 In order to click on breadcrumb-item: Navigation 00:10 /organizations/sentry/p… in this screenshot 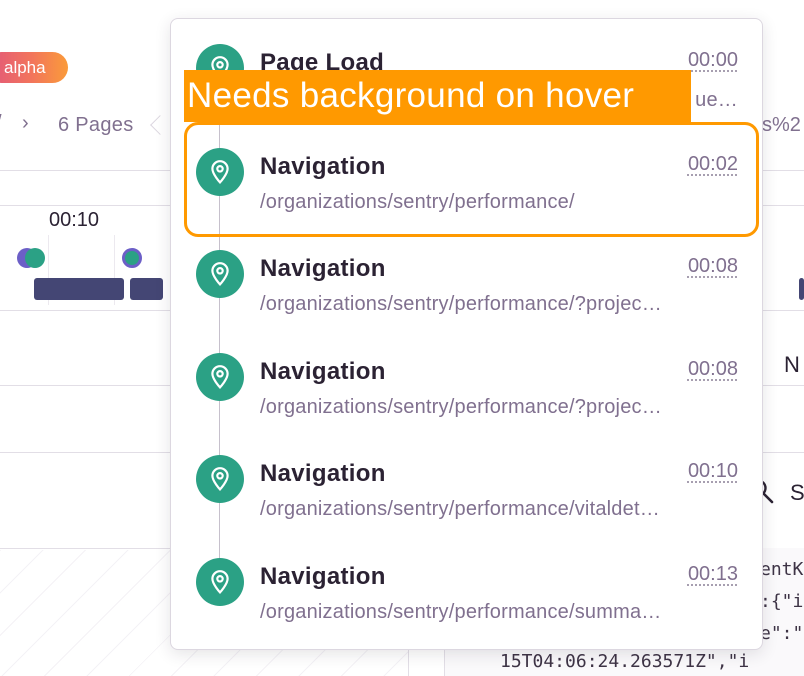, I will do `click(466, 487)`.